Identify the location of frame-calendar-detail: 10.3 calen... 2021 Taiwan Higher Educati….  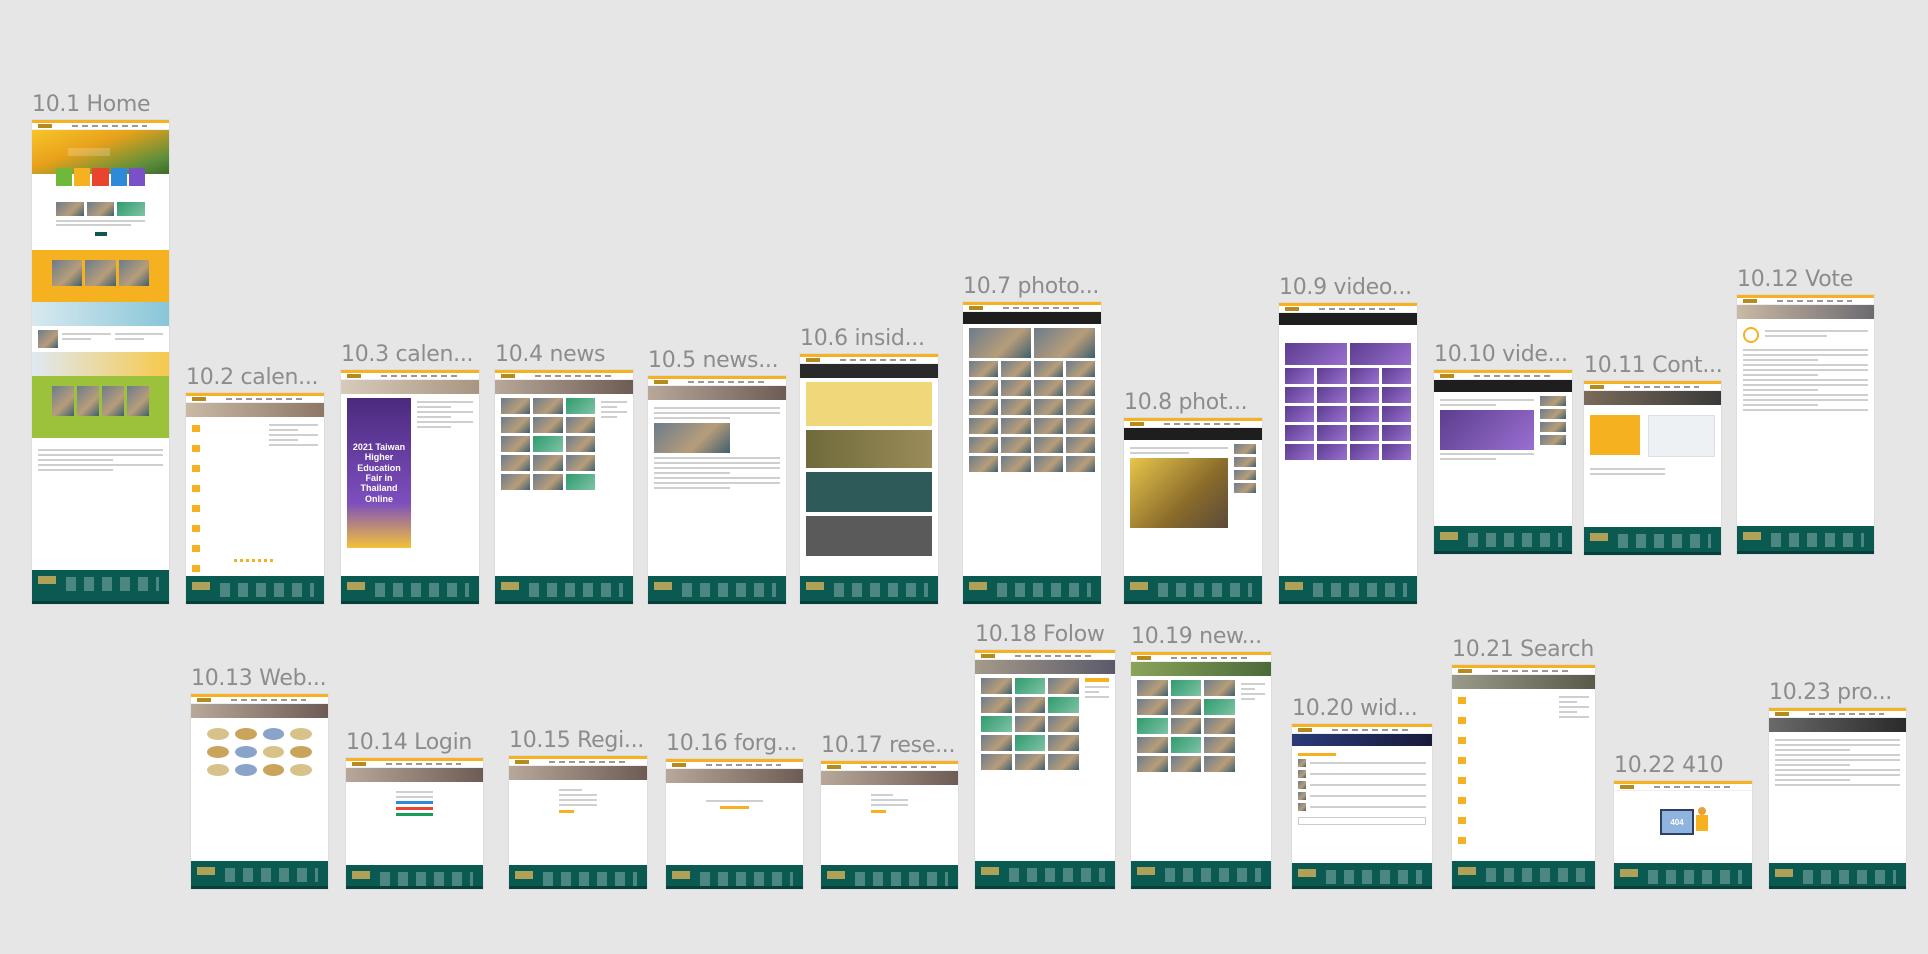
(410, 473).